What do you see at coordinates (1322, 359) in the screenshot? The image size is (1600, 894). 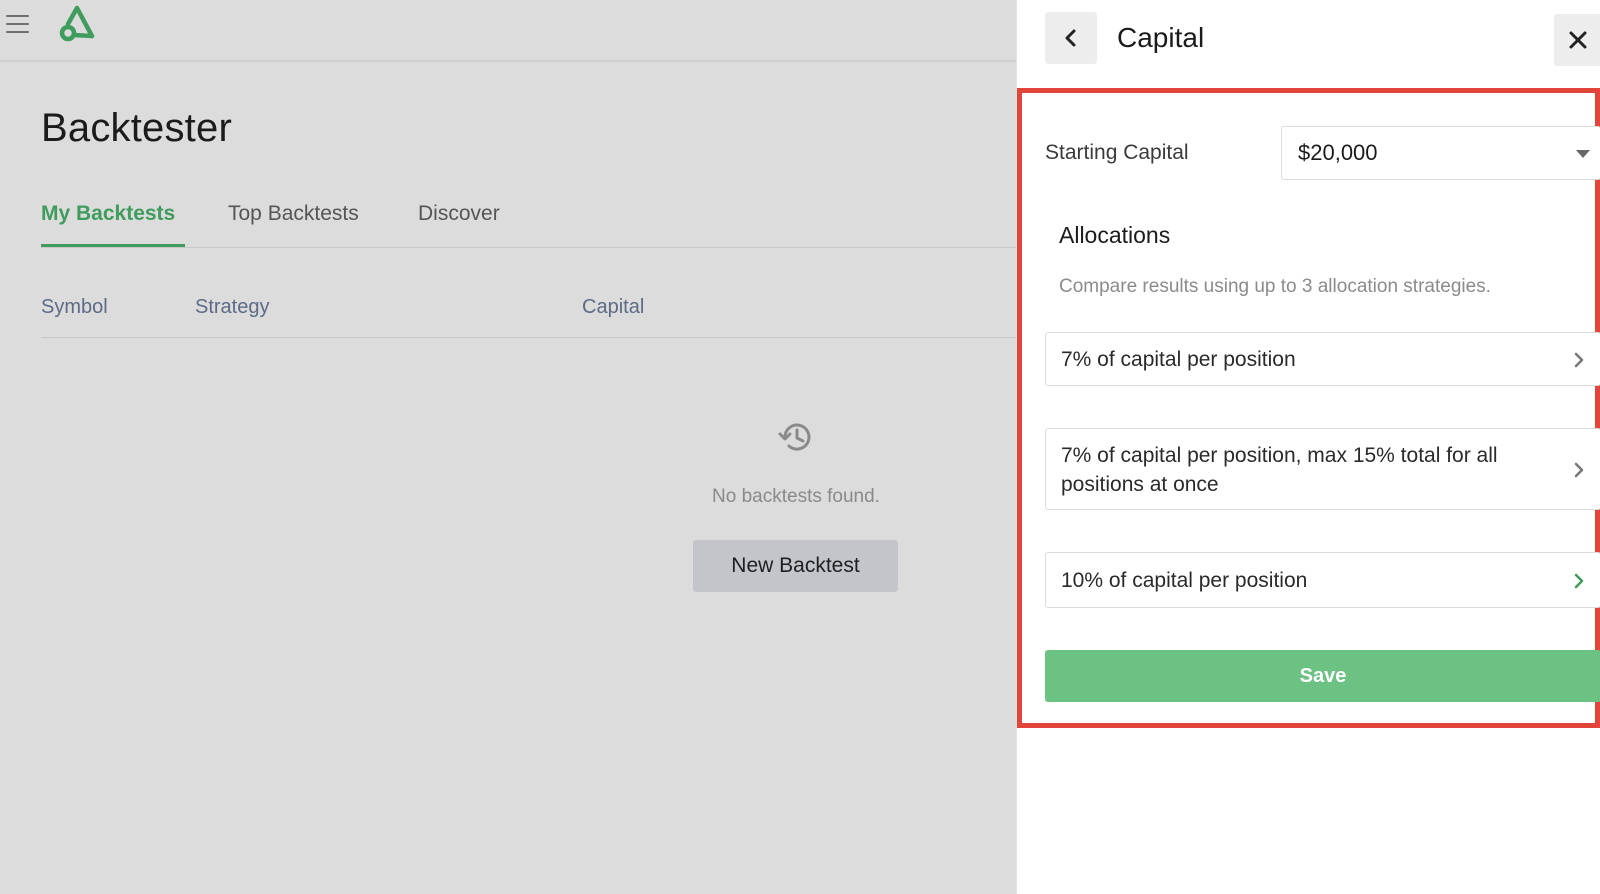 I see `allocation-option-1: 7% of capital per position` at bounding box center [1322, 359].